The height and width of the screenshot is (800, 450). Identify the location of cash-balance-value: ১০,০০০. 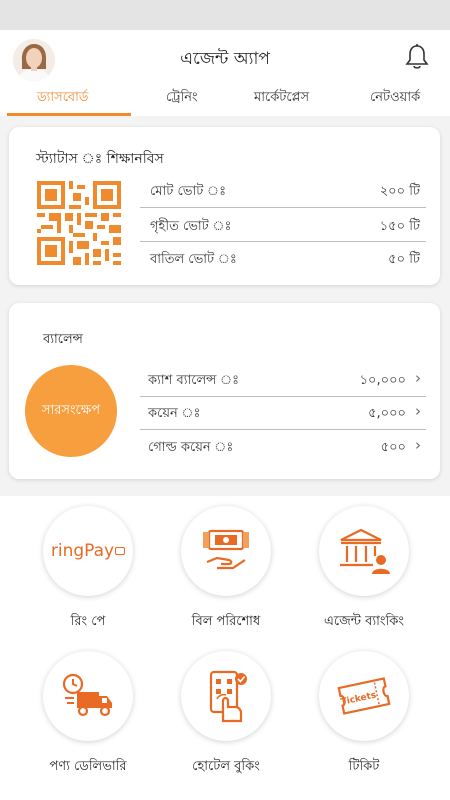
(383, 381).